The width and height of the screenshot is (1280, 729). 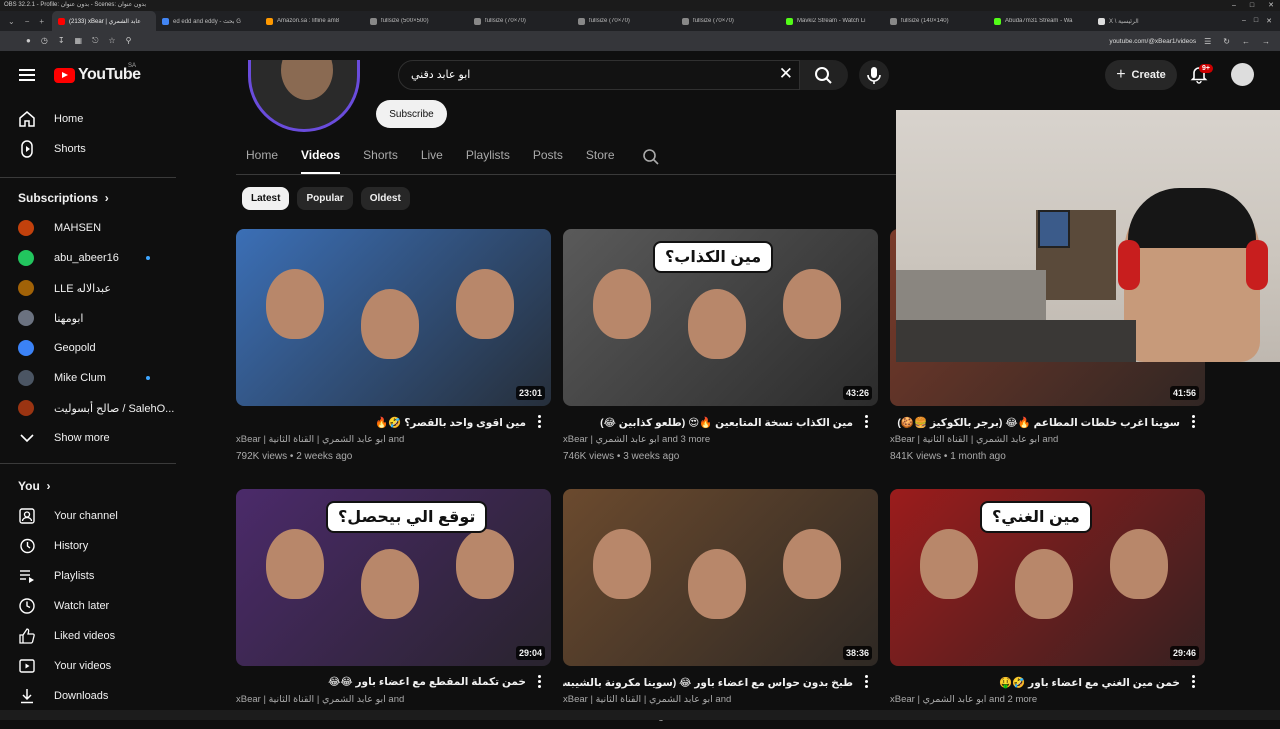 What do you see at coordinates (93, 666) in the screenshot?
I see `sidebar-item-your-videos: Your videos` at bounding box center [93, 666].